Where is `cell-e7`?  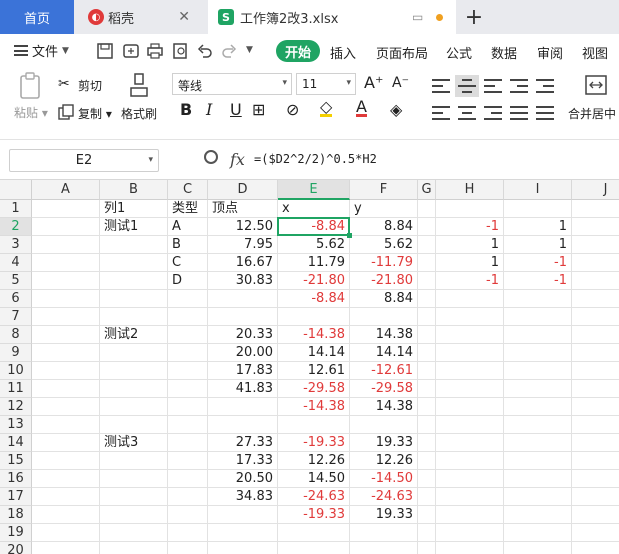 cell-e7 is located at coordinates (314, 317).